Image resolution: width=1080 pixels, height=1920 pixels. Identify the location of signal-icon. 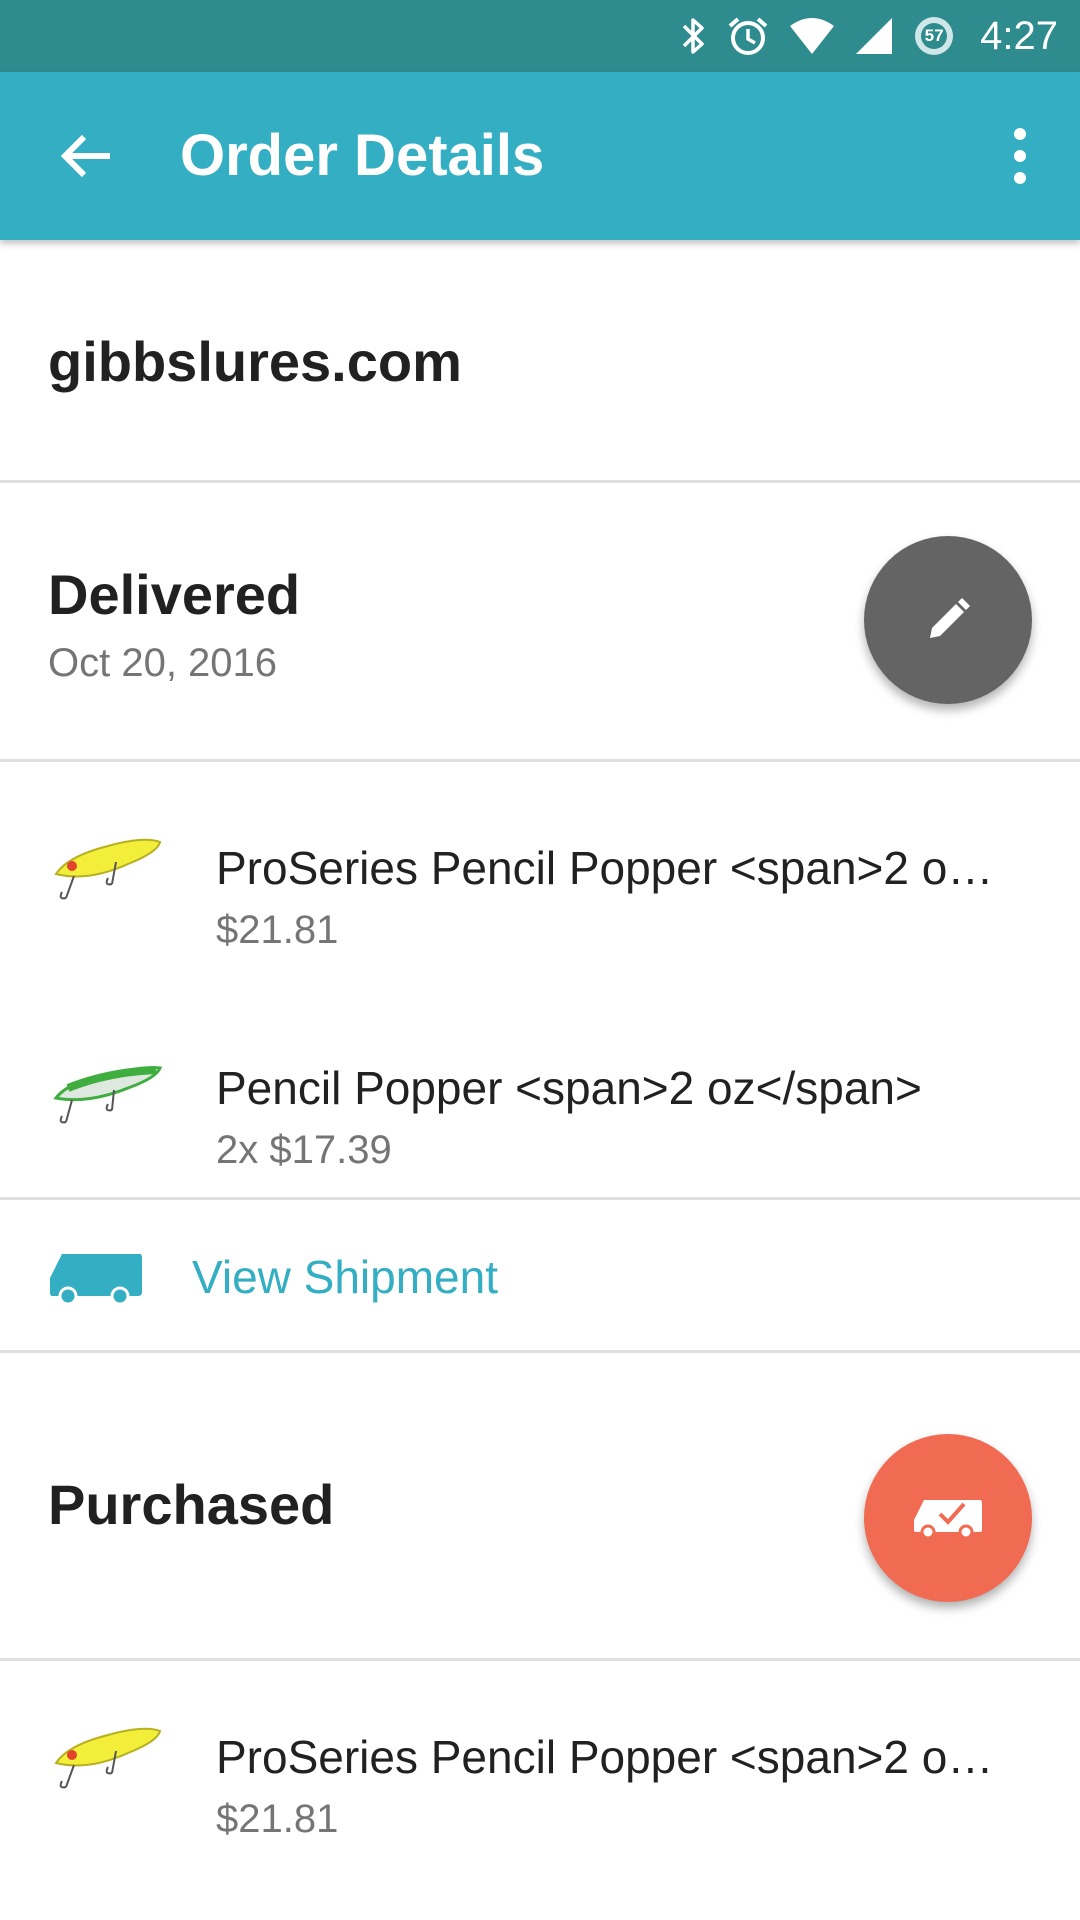
(874, 36).